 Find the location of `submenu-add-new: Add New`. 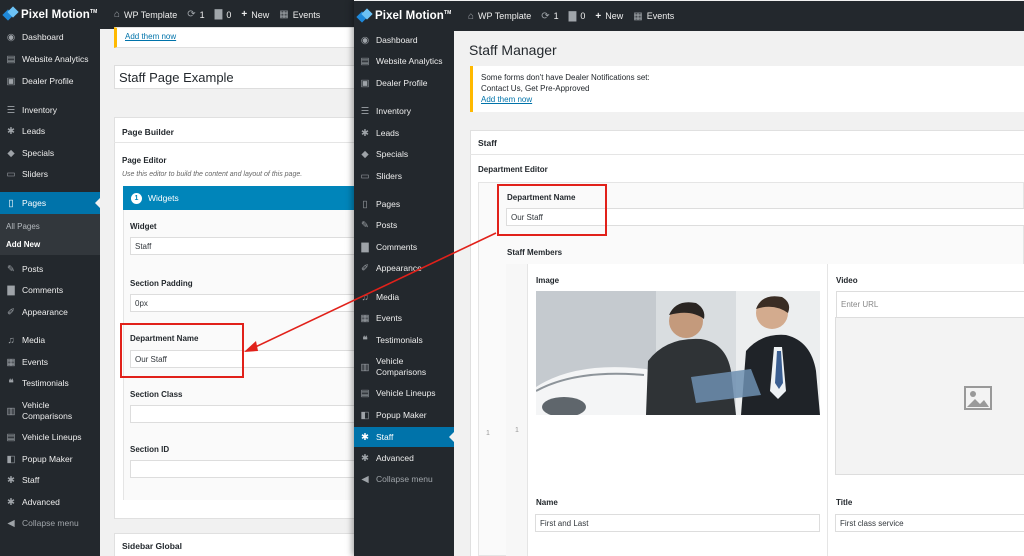

submenu-add-new: Add New is located at coordinates (23, 244).